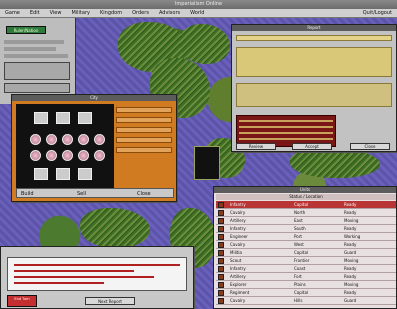  Describe the element at coordinates (236, 260) in the screenshot. I see `unit-name: Scout` at that location.